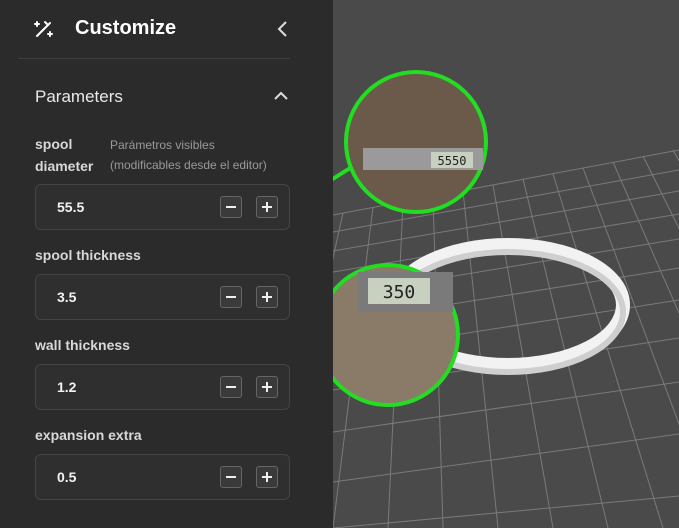 The width and height of the screenshot is (679, 528). I want to click on chevron-up-icon, so click(281, 96).